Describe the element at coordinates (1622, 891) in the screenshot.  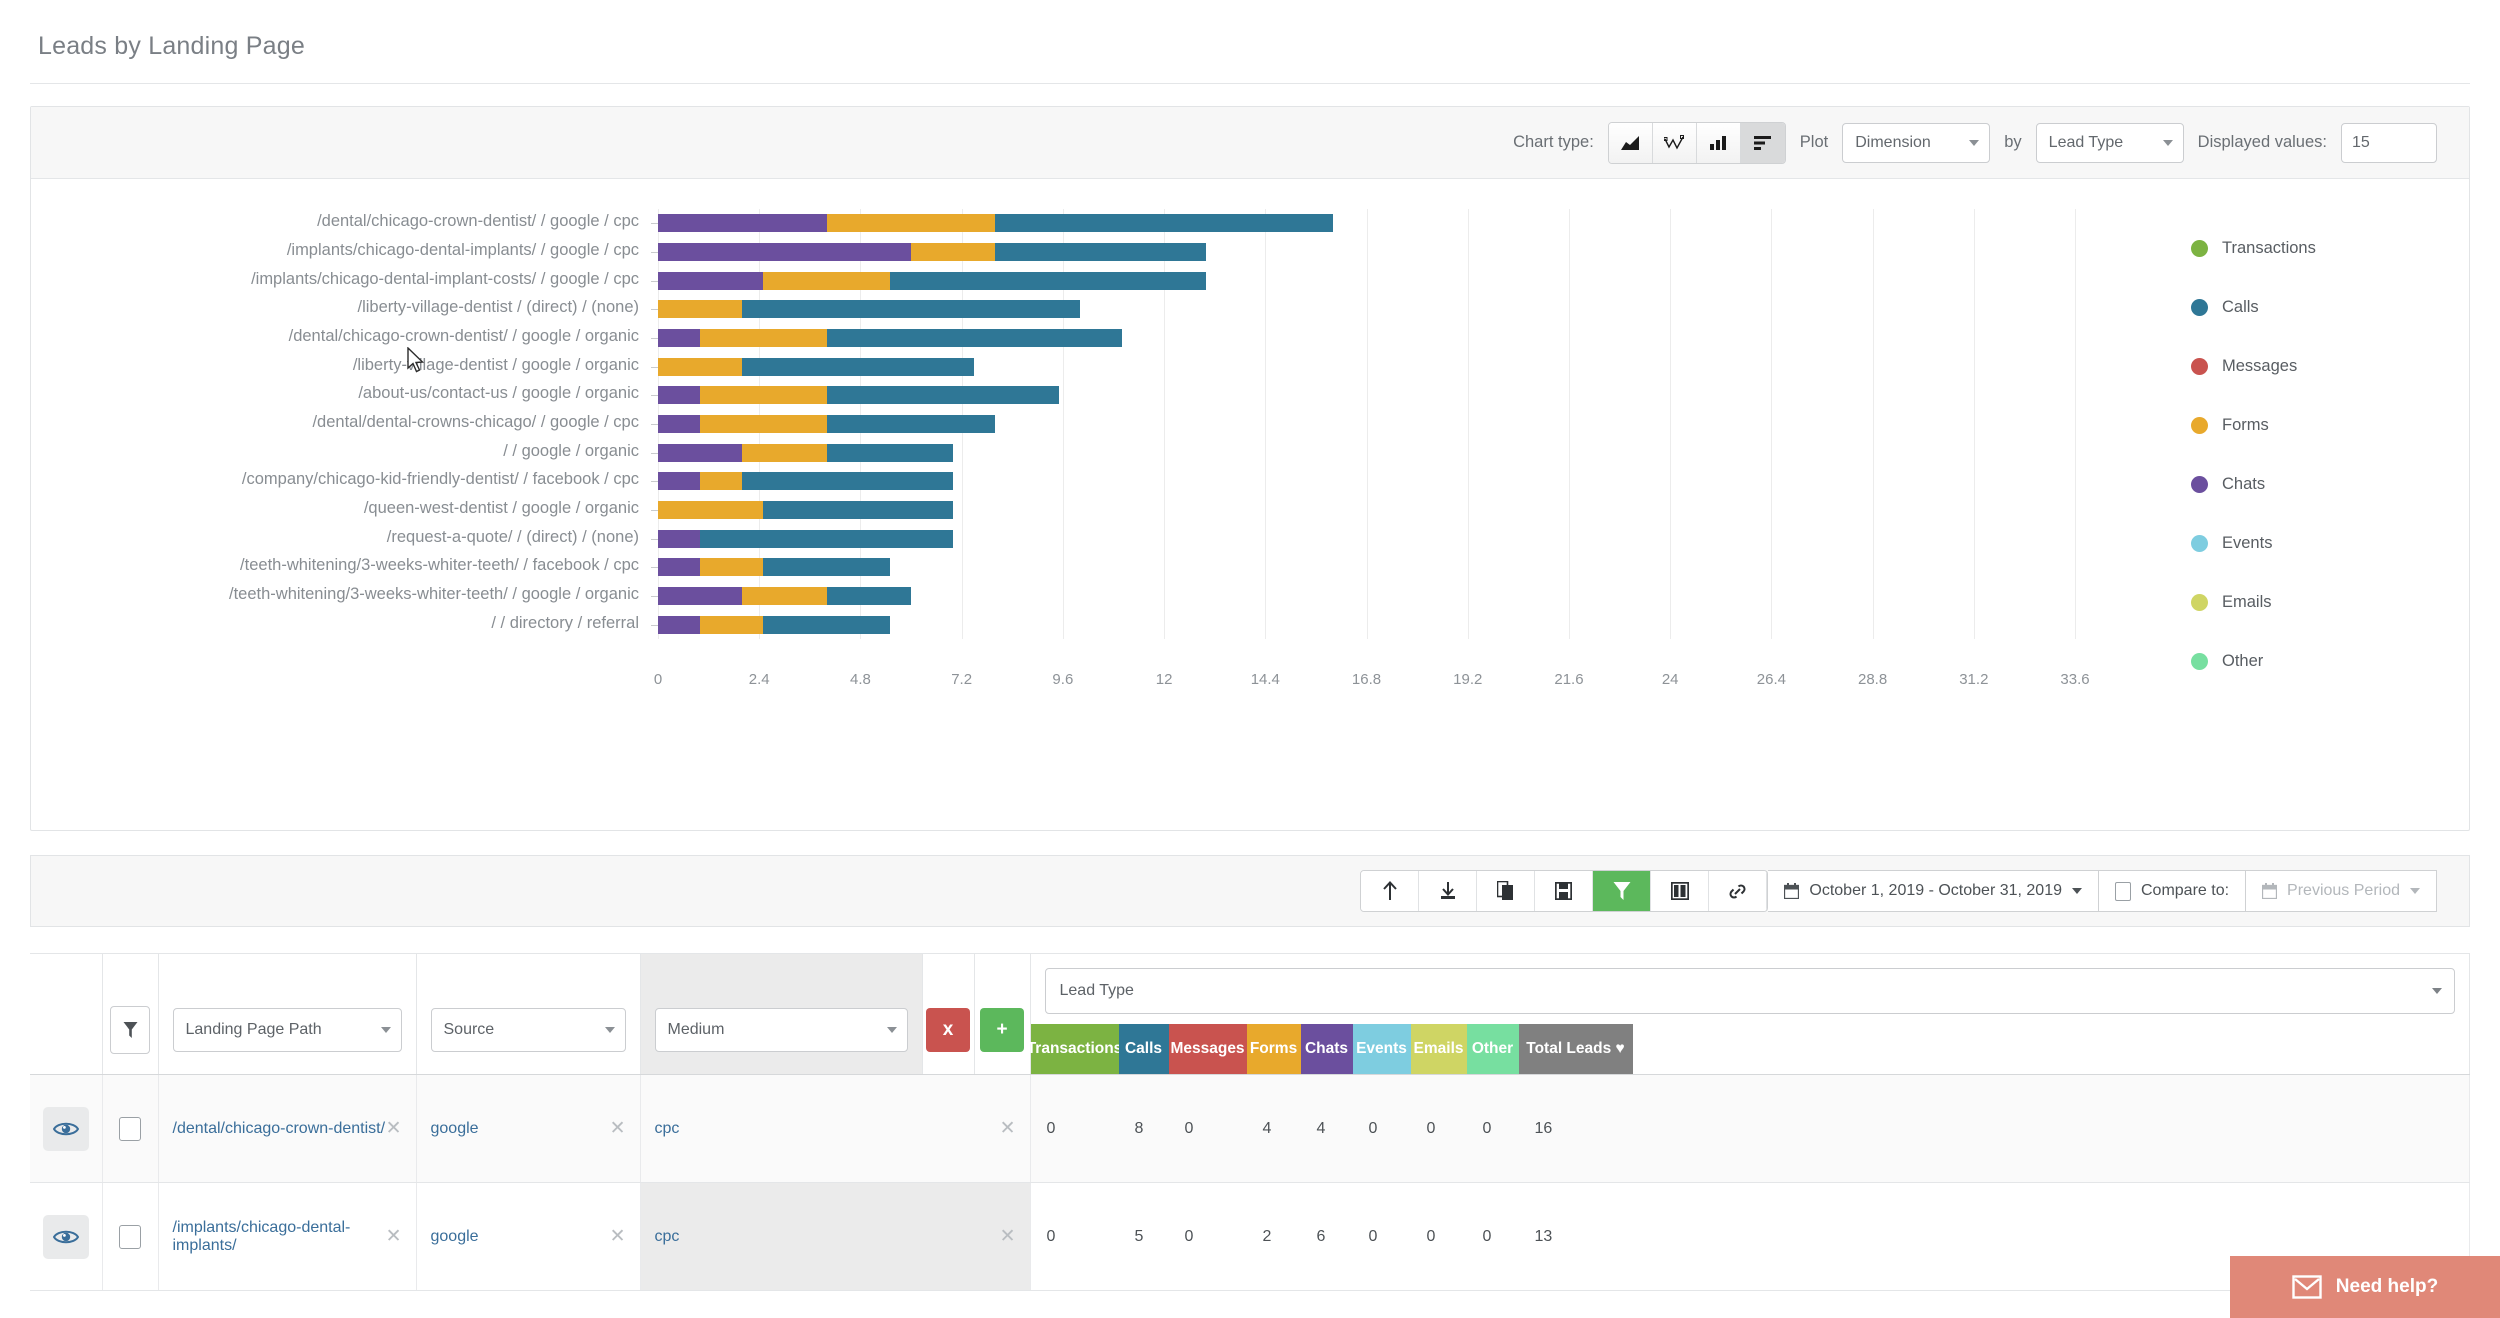
I see `filter-icon` at that location.